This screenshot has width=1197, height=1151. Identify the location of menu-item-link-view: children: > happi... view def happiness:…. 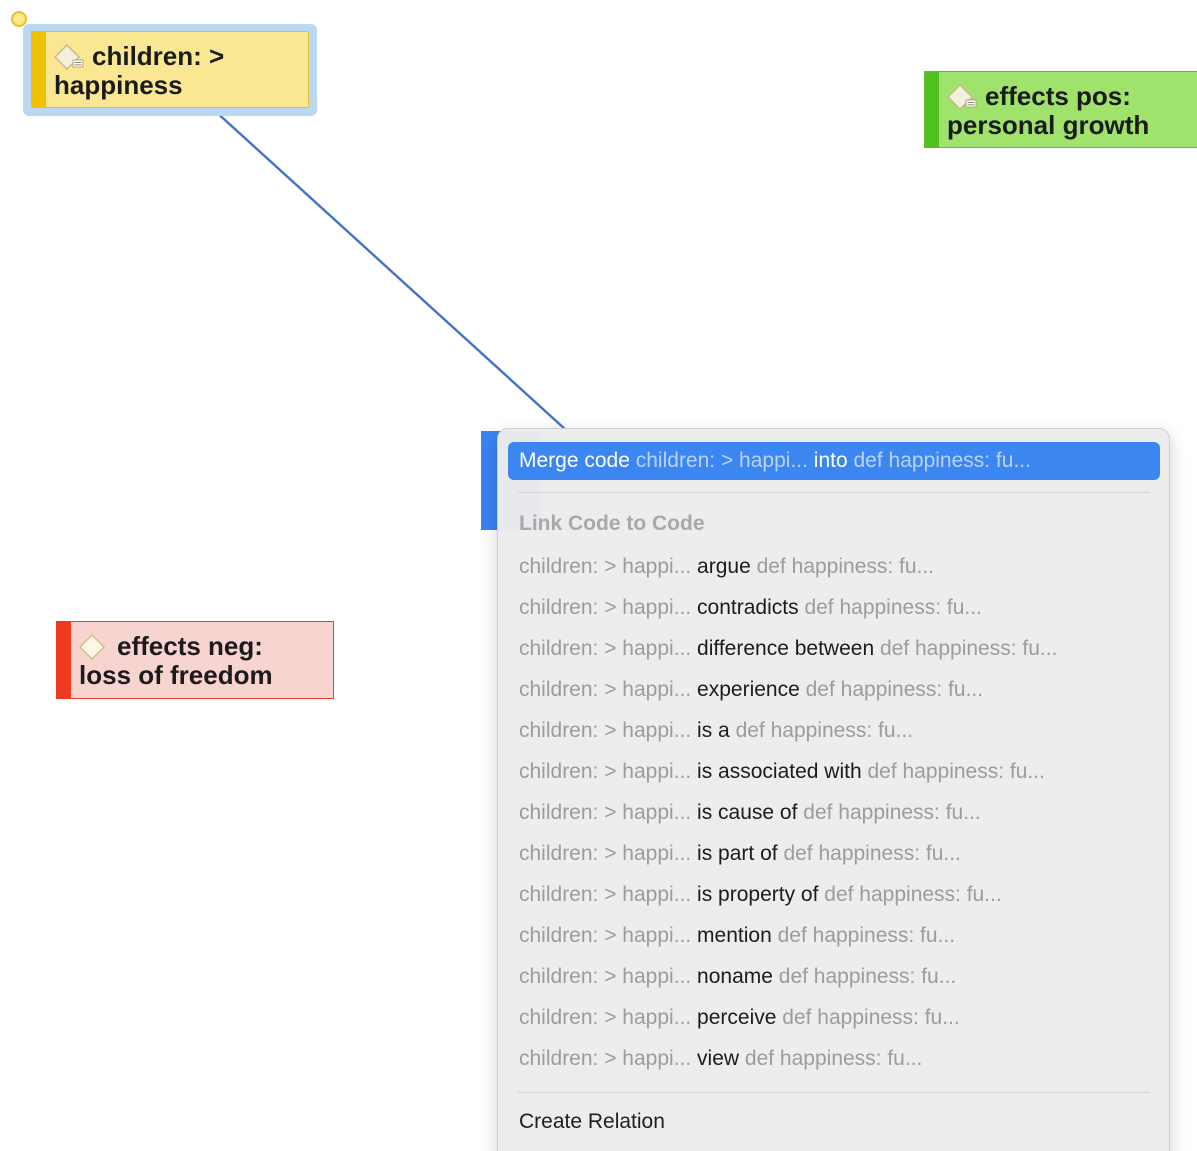
(720, 1059).